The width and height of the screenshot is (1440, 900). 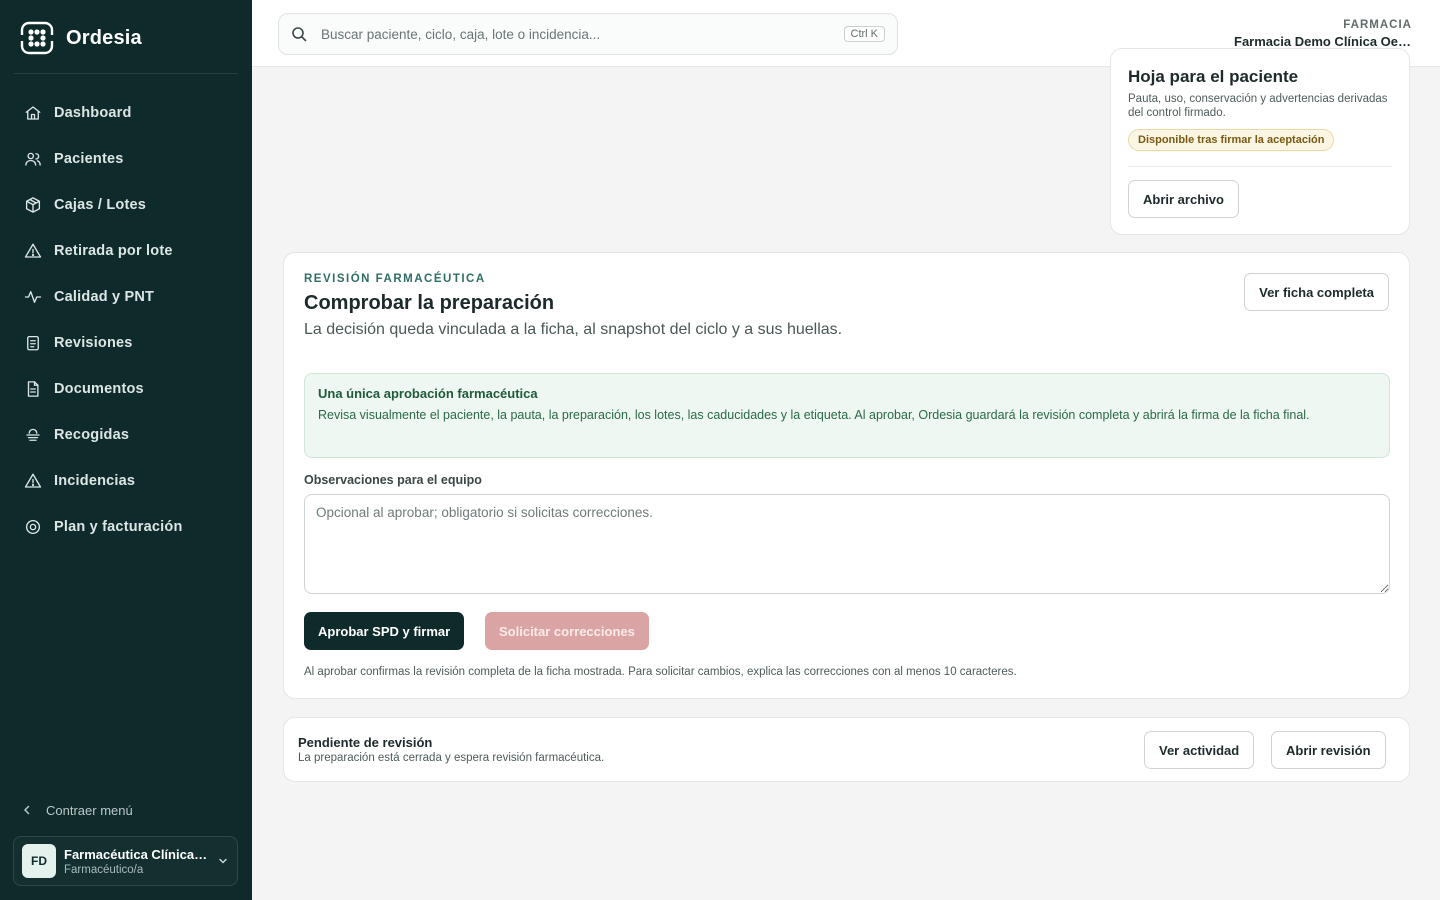 I want to click on collapse-menu-button: Contraer menú, so click(x=77, y=810).